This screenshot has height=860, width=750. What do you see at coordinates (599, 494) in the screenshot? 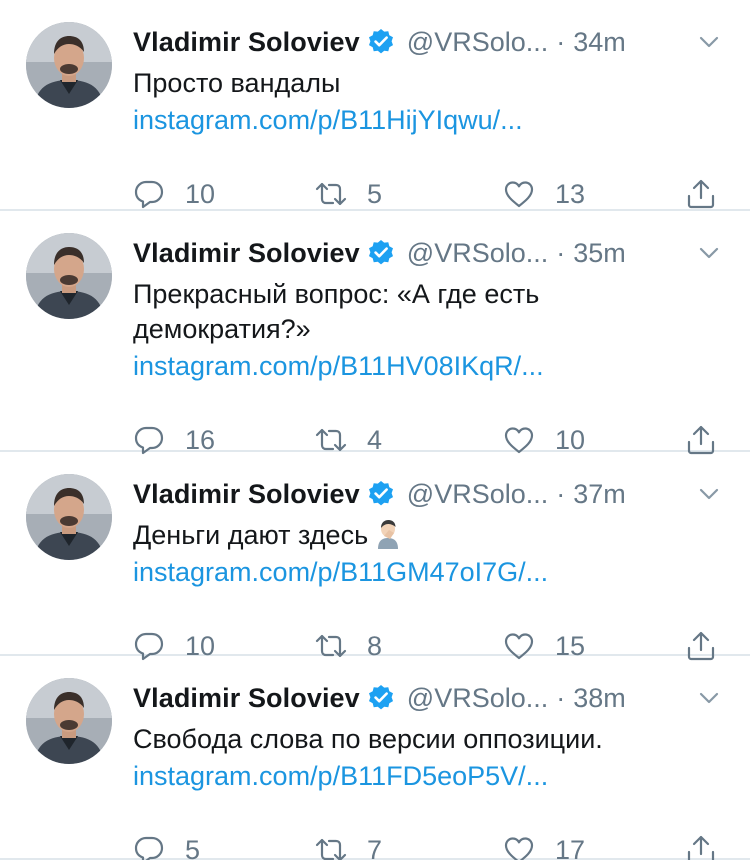
I see `timestamp: 37m` at bounding box center [599, 494].